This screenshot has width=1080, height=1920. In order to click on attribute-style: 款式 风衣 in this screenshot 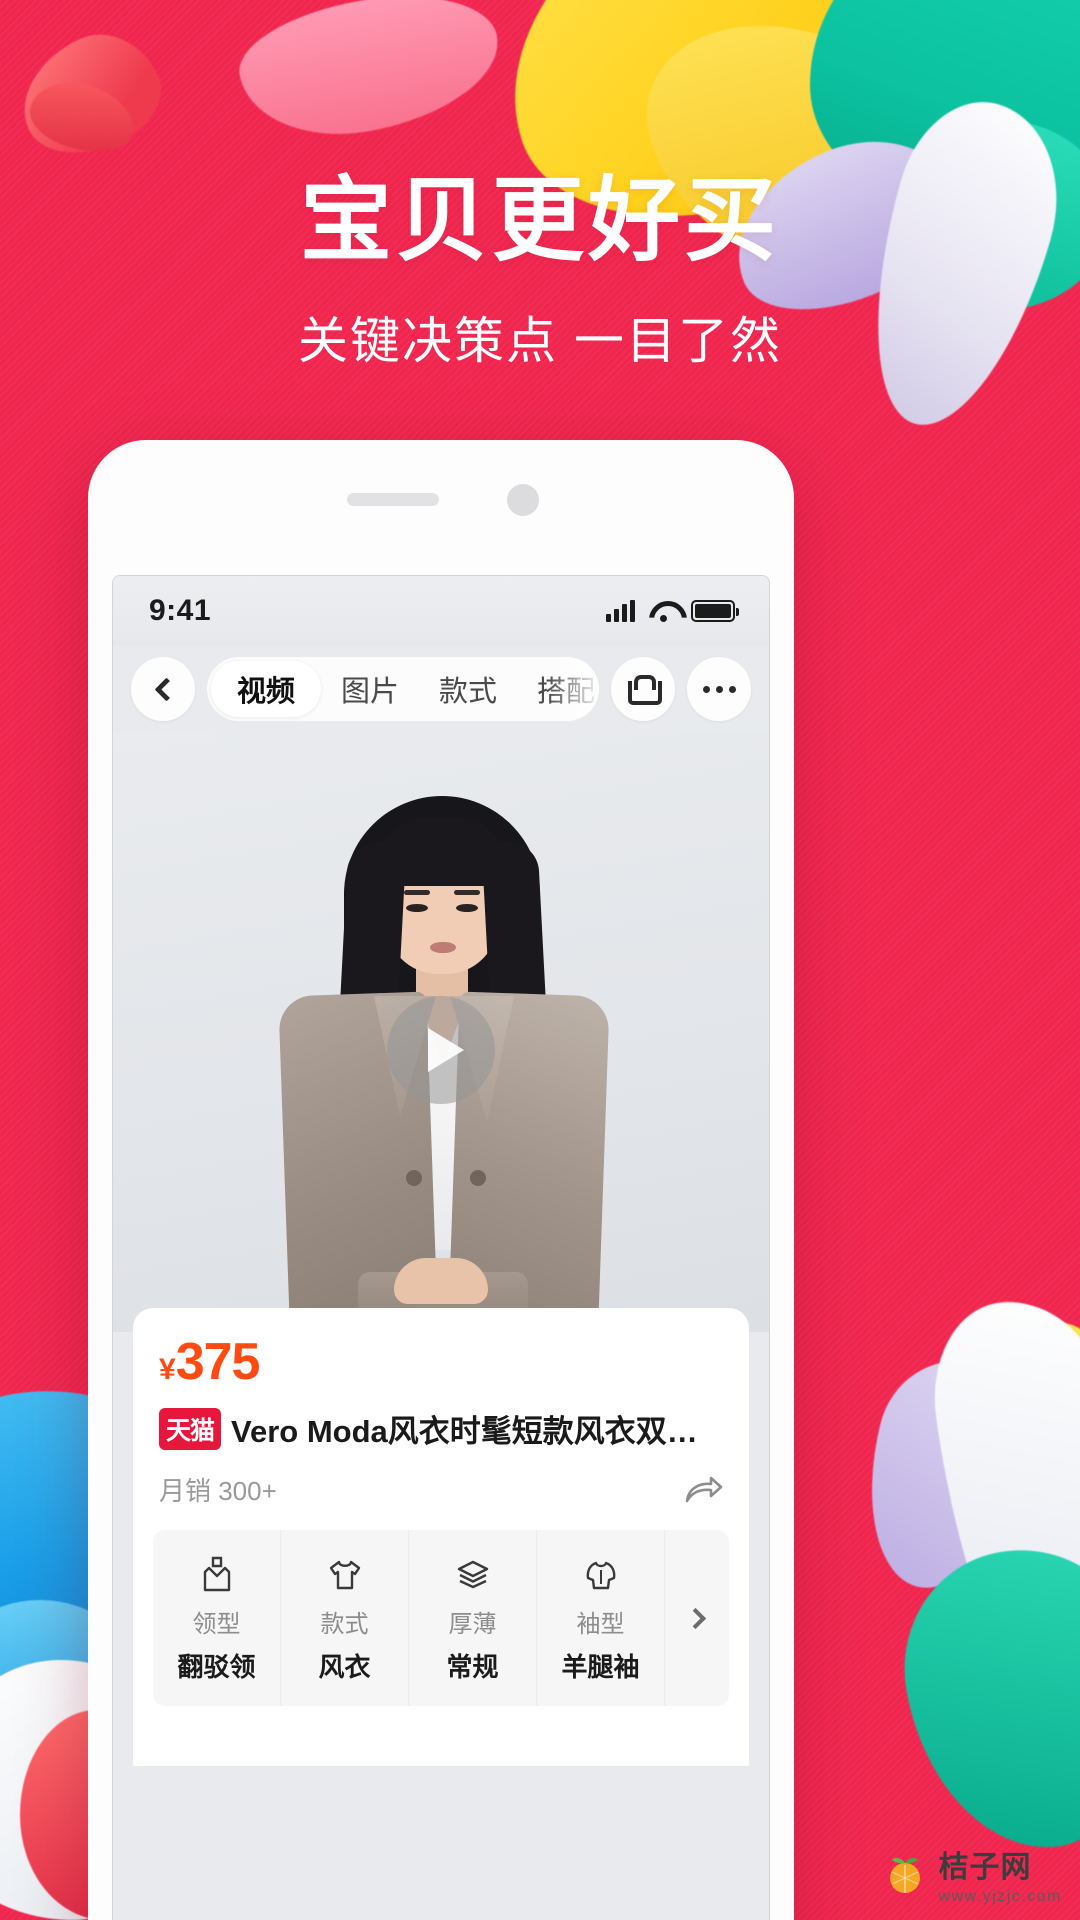, I will do `click(345, 1618)`.